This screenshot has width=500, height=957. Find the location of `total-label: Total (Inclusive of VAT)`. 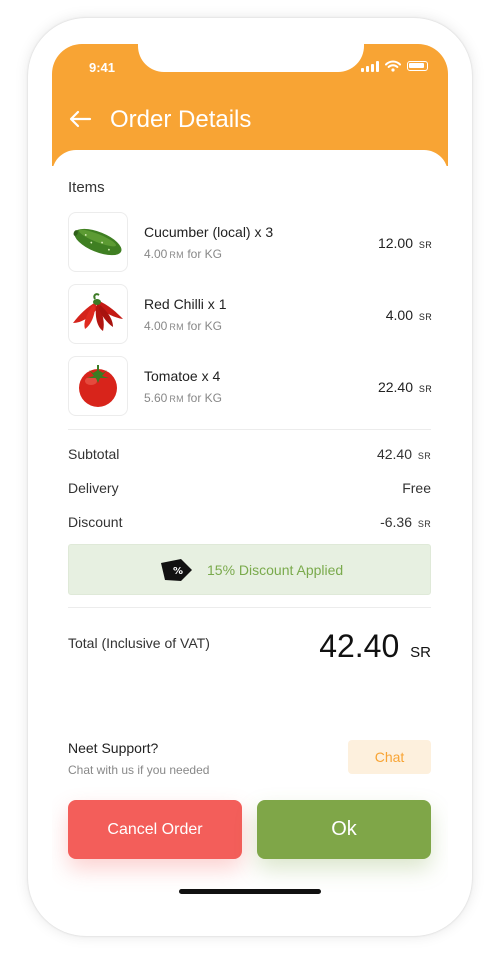

total-label: Total (Inclusive of VAT) is located at coordinates (139, 643).